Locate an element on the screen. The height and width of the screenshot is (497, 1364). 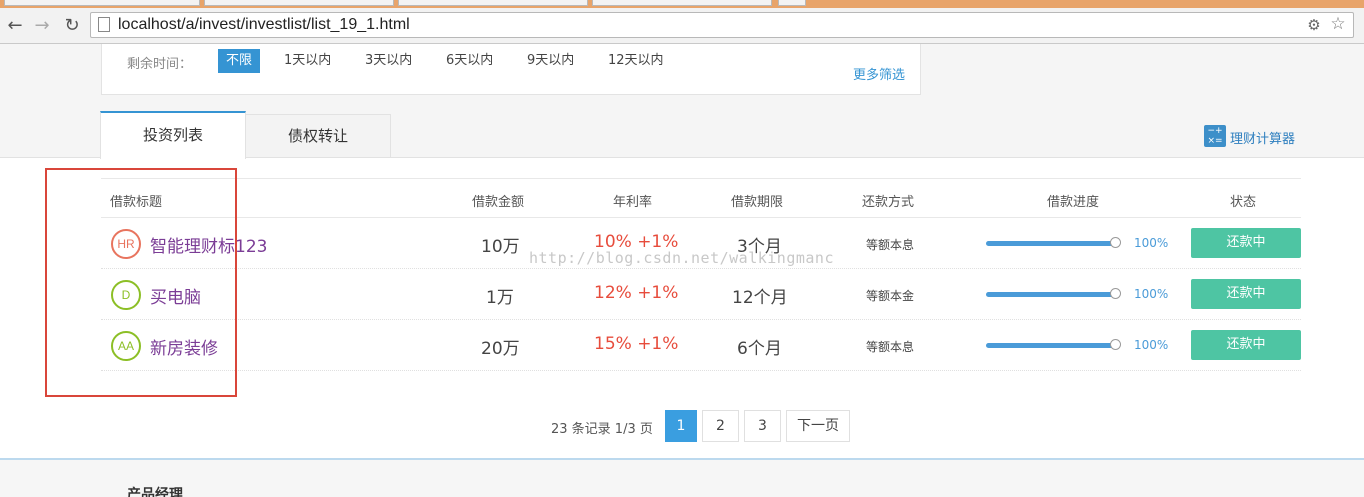
interest-rate: 15% +1% is located at coordinates (636, 344).